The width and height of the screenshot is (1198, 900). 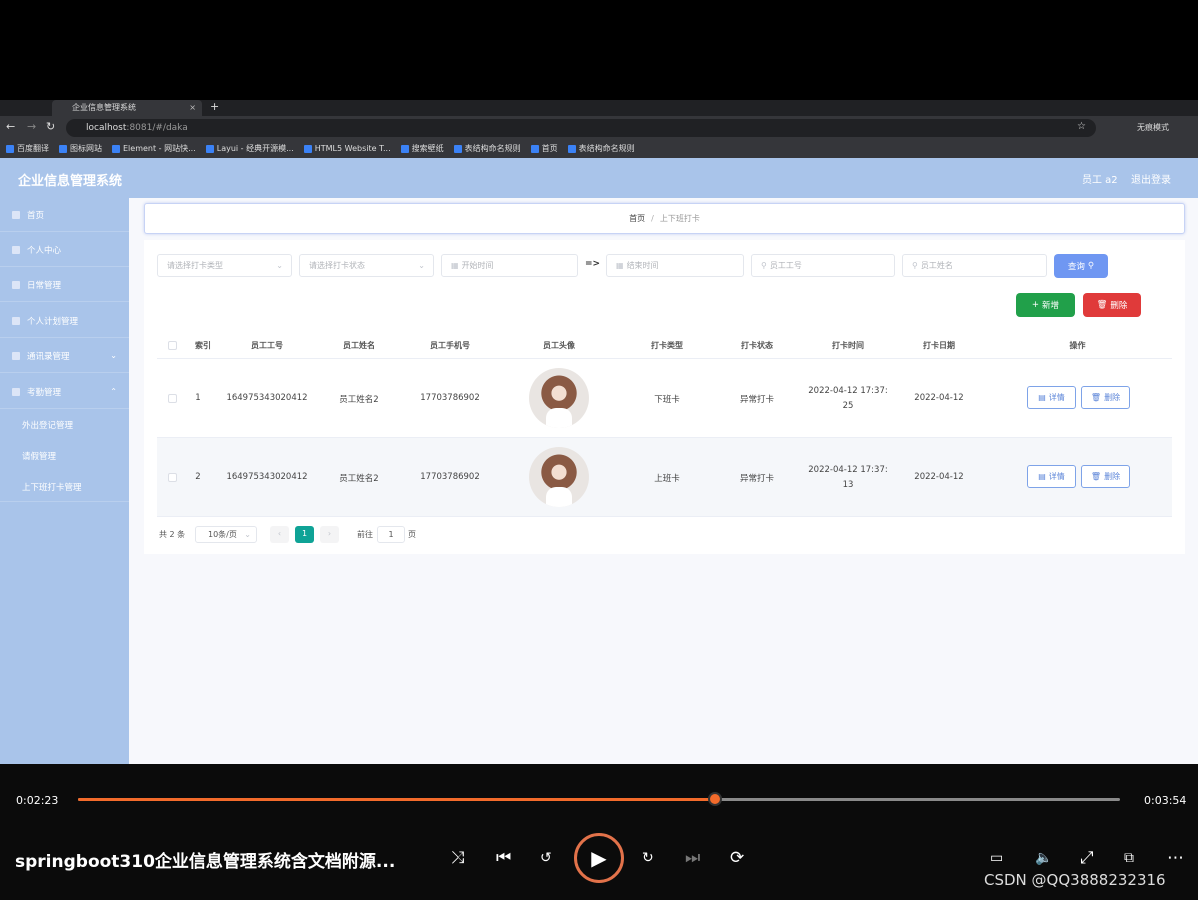 I want to click on logout-link: 退出登录, so click(x=1151, y=178).